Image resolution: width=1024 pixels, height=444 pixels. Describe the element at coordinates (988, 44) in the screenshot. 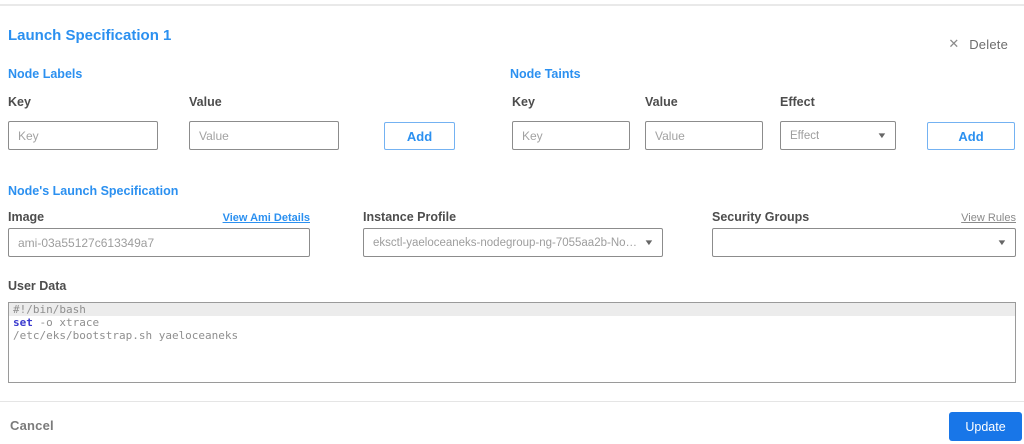

I see `delete-label: Delete` at that location.